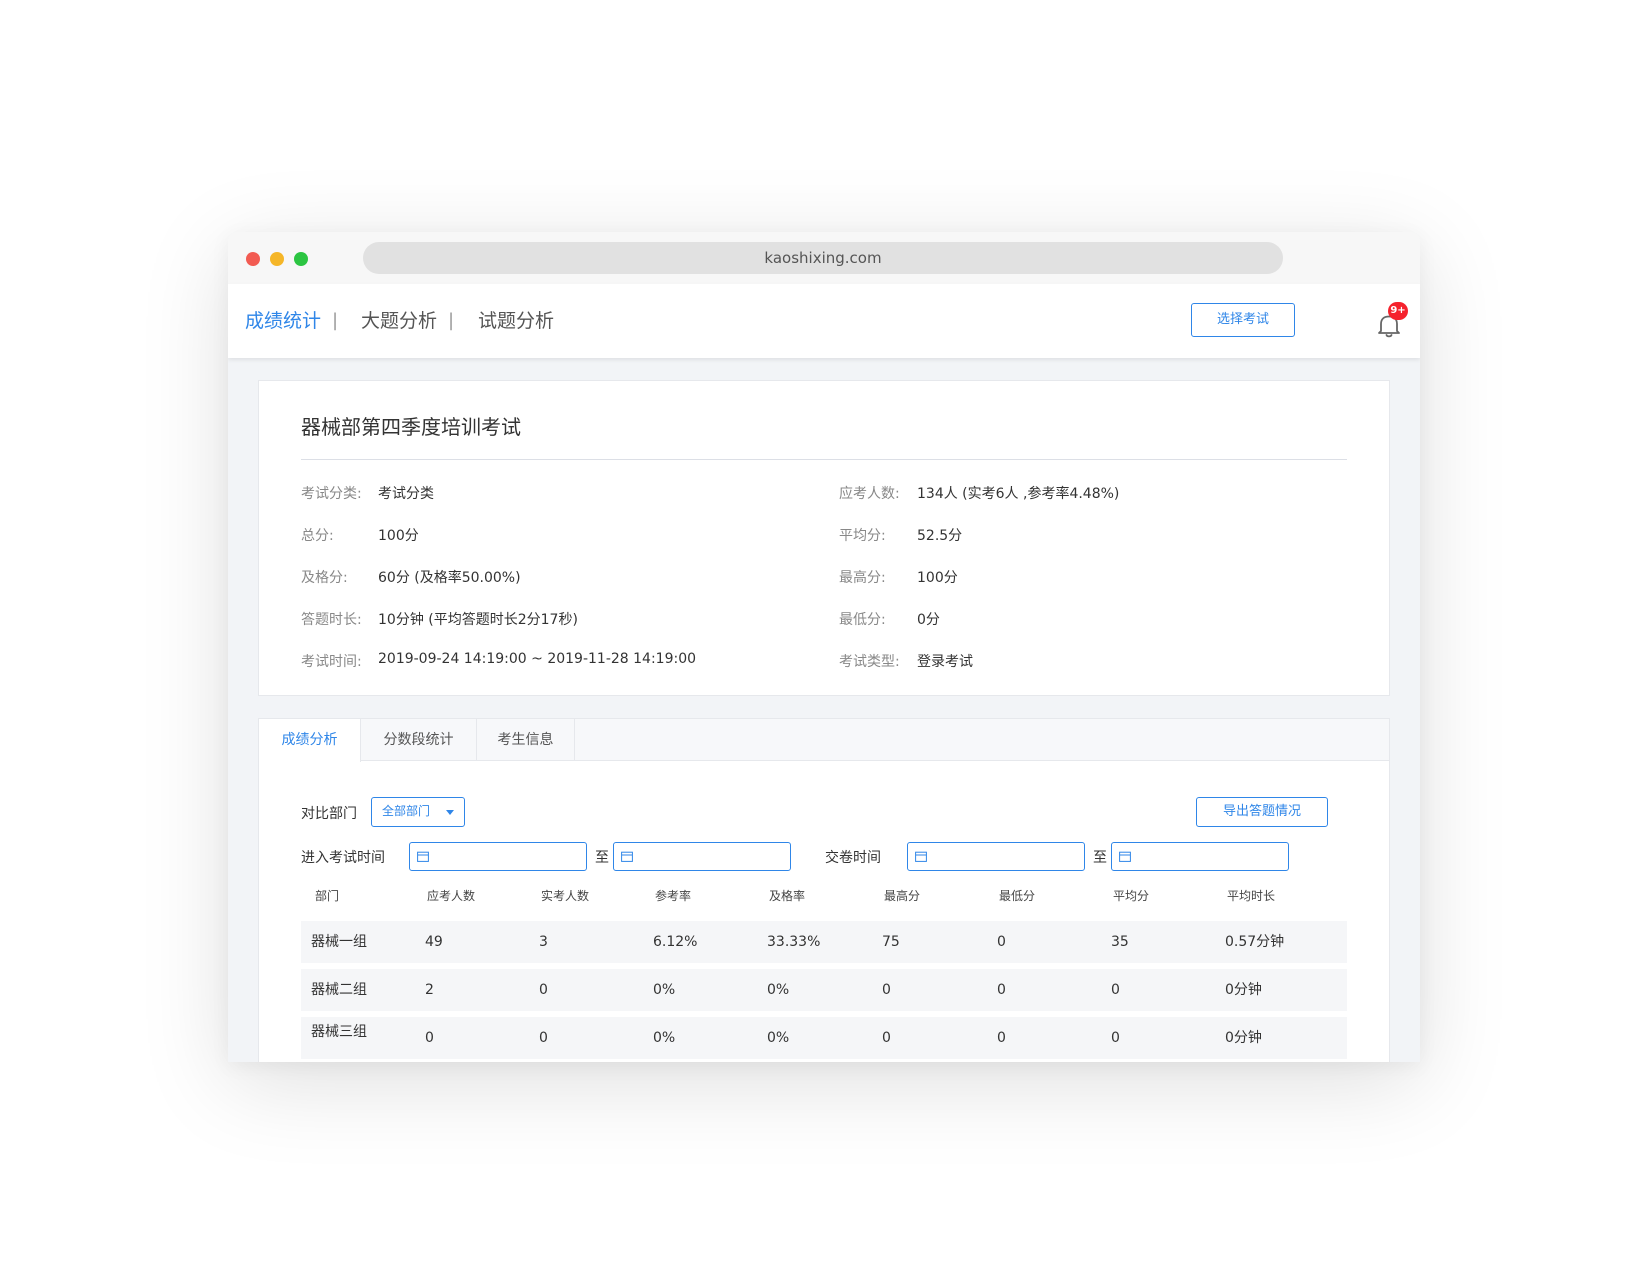 The height and width of the screenshot is (1288, 1632). What do you see at coordinates (449, 578) in the screenshot?
I see `info-value: 60分 (及格率50.00%)` at bounding box center [449, 578].